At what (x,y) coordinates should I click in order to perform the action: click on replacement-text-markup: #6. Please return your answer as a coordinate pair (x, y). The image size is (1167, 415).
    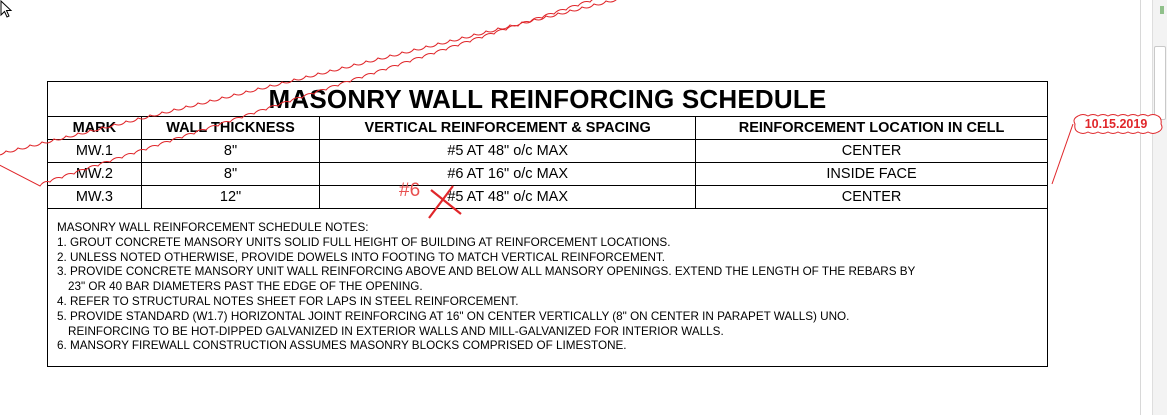
    Looking at the image, I should click on (409, 191).